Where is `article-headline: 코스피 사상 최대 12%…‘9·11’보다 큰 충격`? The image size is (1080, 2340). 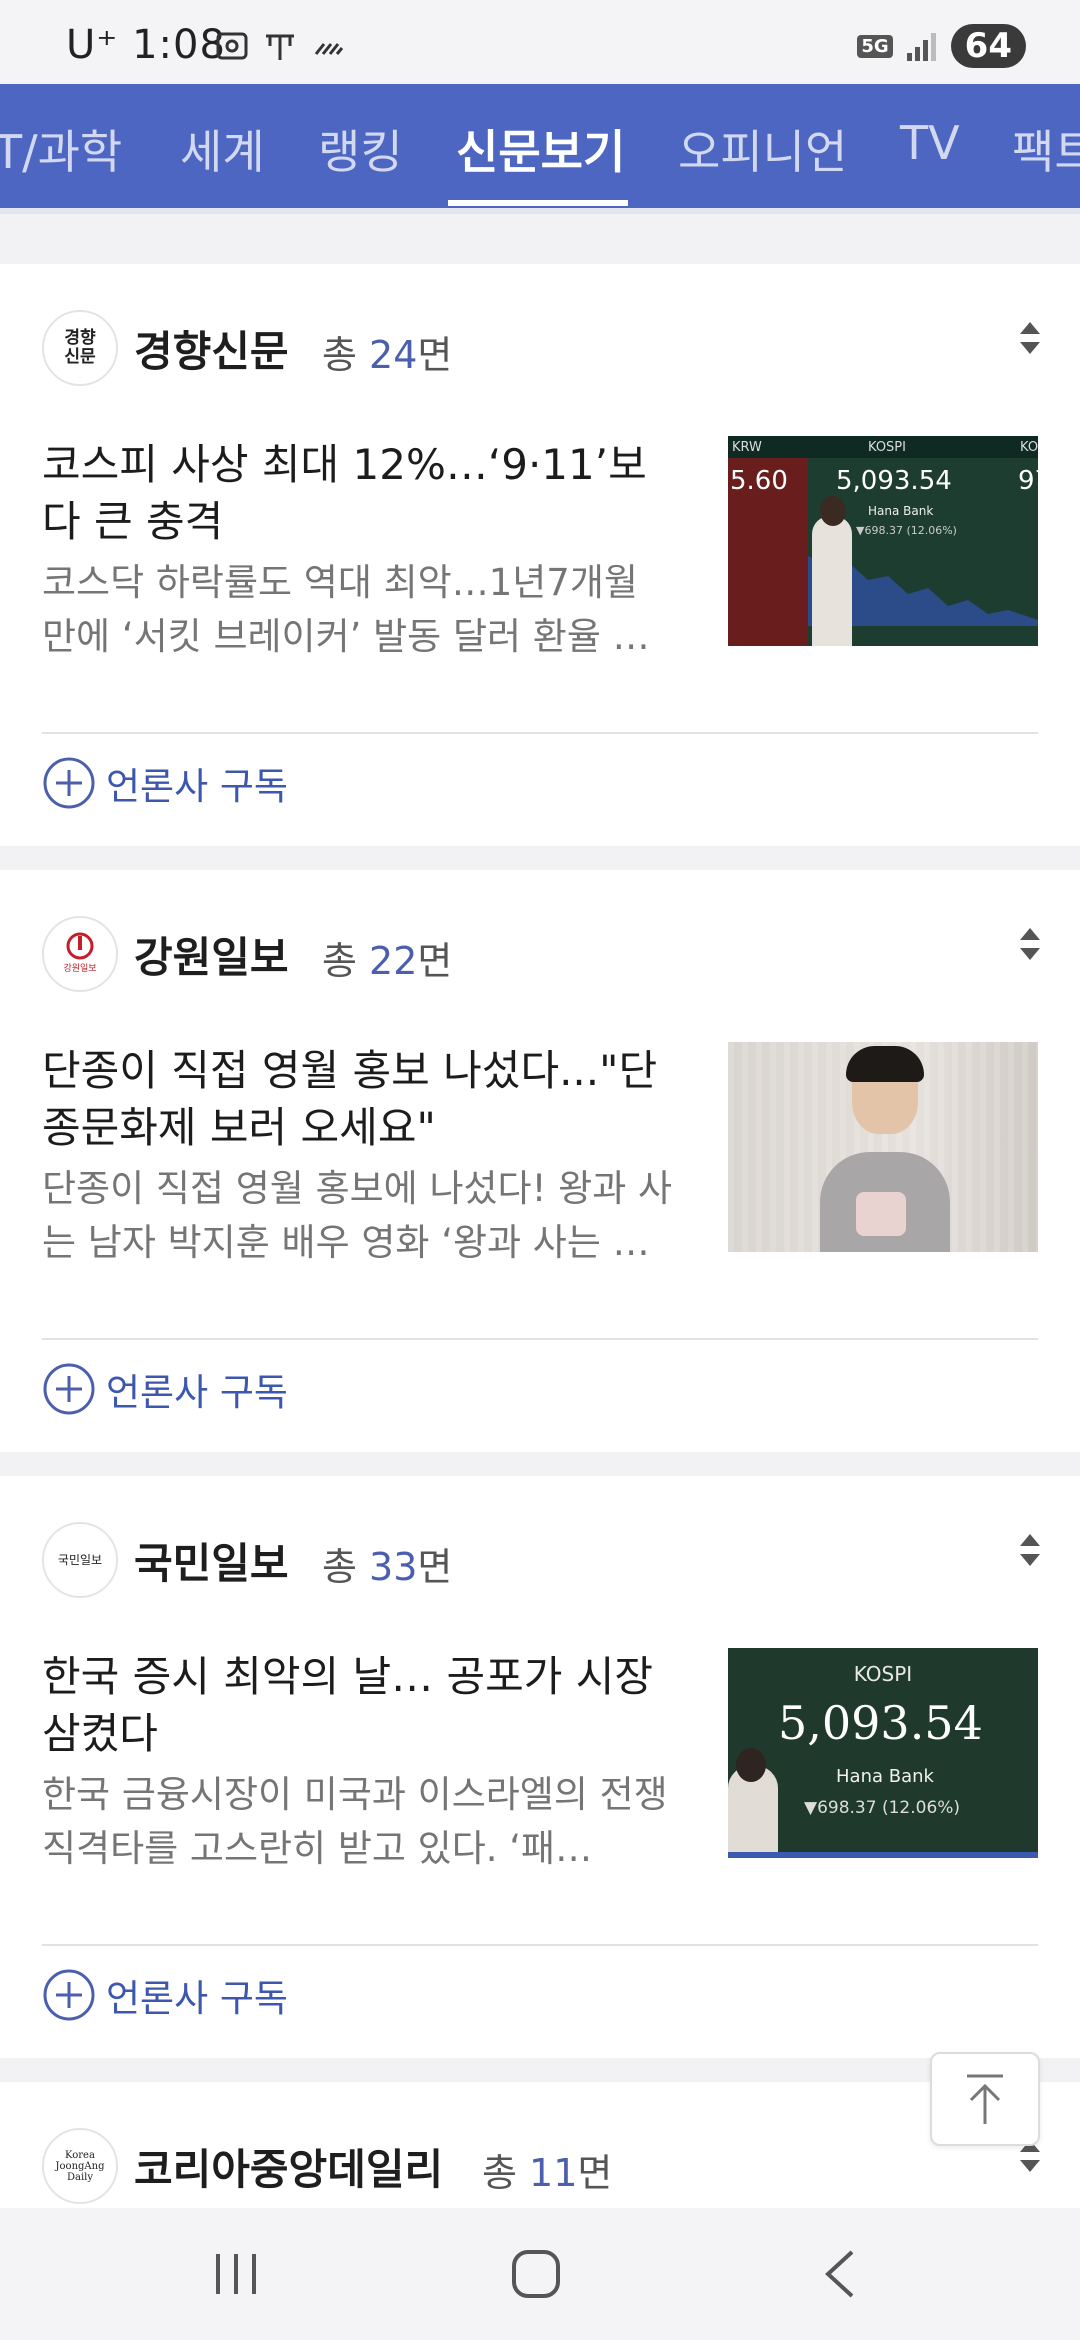 article-headline: 코스피 사상 최대 12%…‘9·11’보다 큰 충격 is located at coordinates (362, 493).